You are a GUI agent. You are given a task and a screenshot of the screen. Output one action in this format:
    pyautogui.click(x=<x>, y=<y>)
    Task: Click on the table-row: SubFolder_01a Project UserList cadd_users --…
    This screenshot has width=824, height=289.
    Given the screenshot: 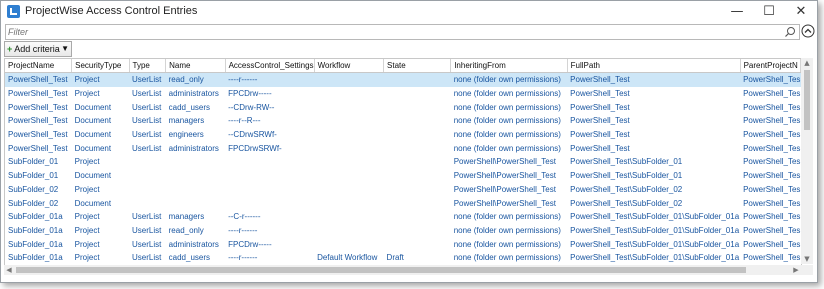 What is the action you would take?
    pyautogui.click(x=403, y=258)
    